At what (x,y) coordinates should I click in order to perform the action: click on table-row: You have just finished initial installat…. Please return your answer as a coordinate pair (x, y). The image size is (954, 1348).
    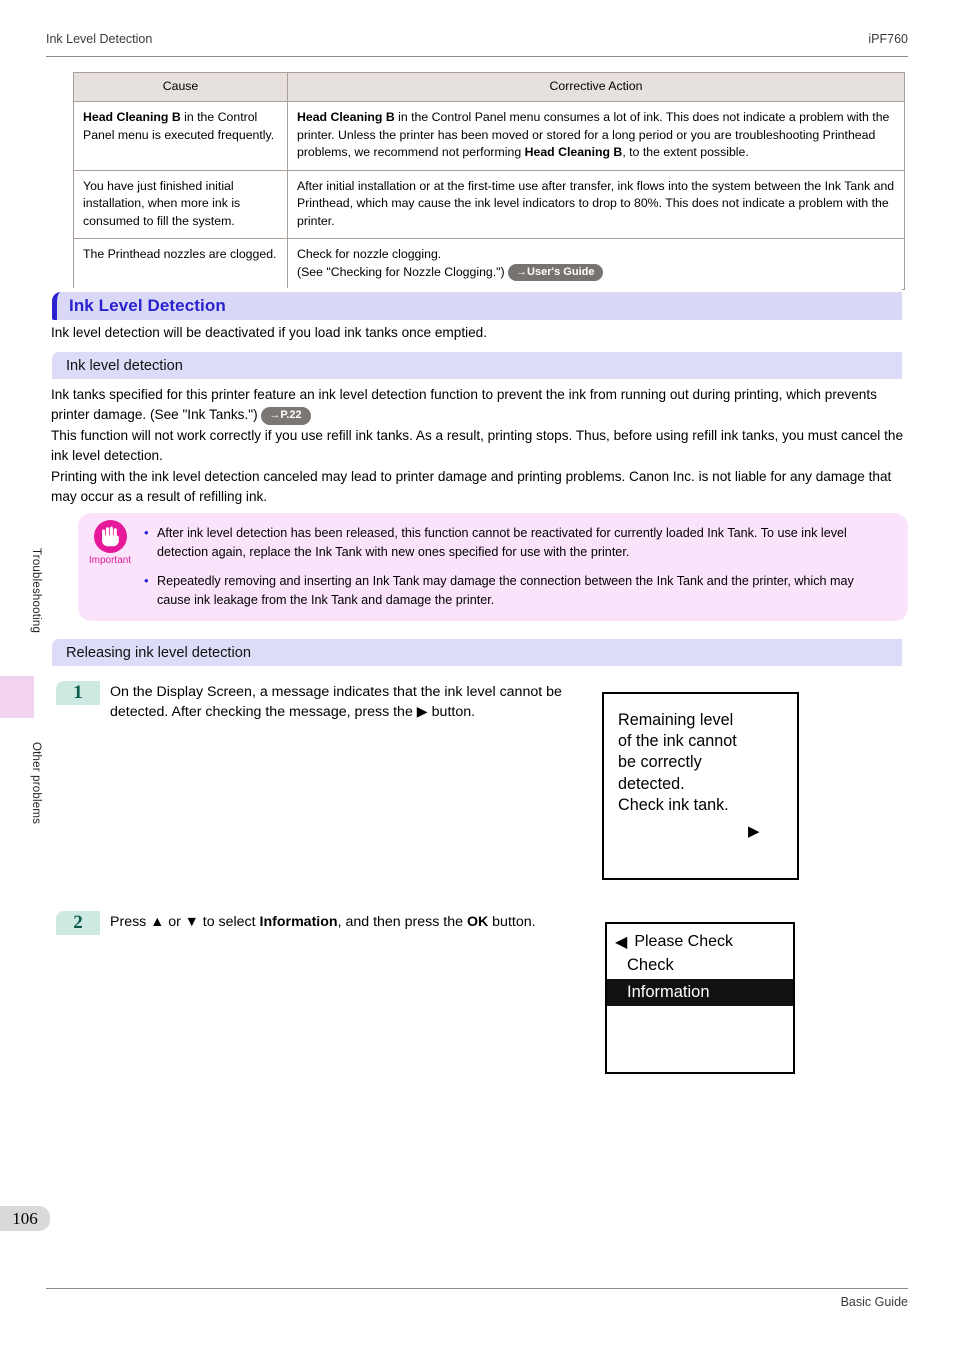
    Looking at the image, I should click on (489, 204).